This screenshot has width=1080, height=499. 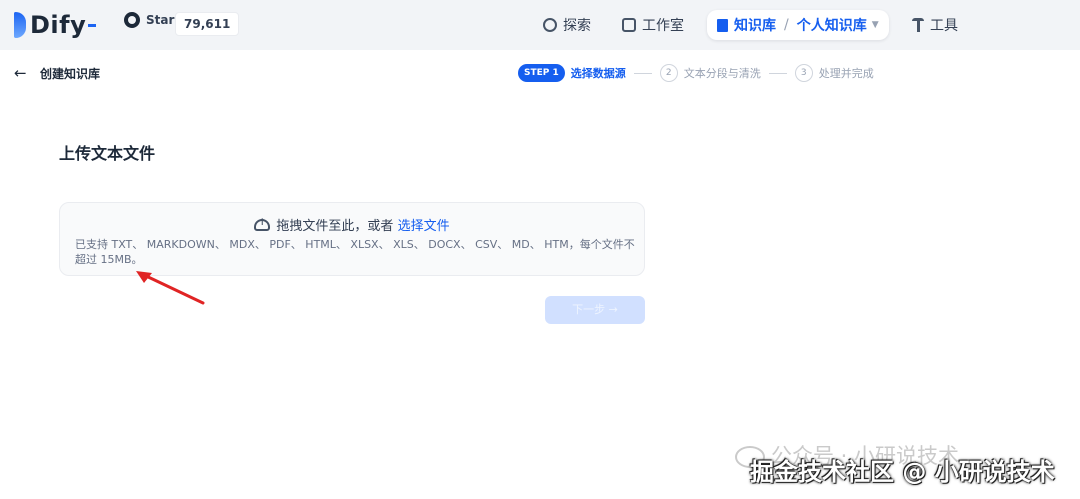 I want to click on app-name: Dify, so click(x=58, y=25).